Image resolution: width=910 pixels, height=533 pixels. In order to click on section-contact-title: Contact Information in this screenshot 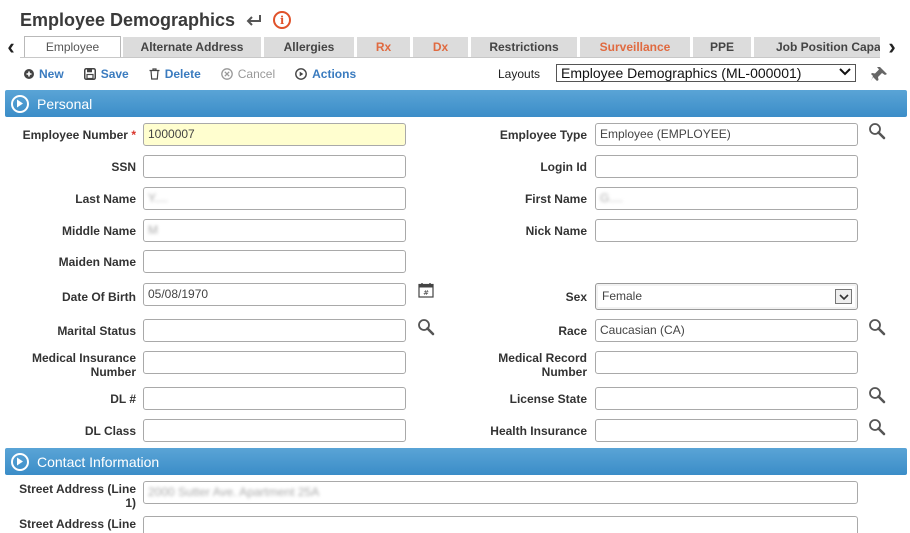, I will do `click(98, 461)`.